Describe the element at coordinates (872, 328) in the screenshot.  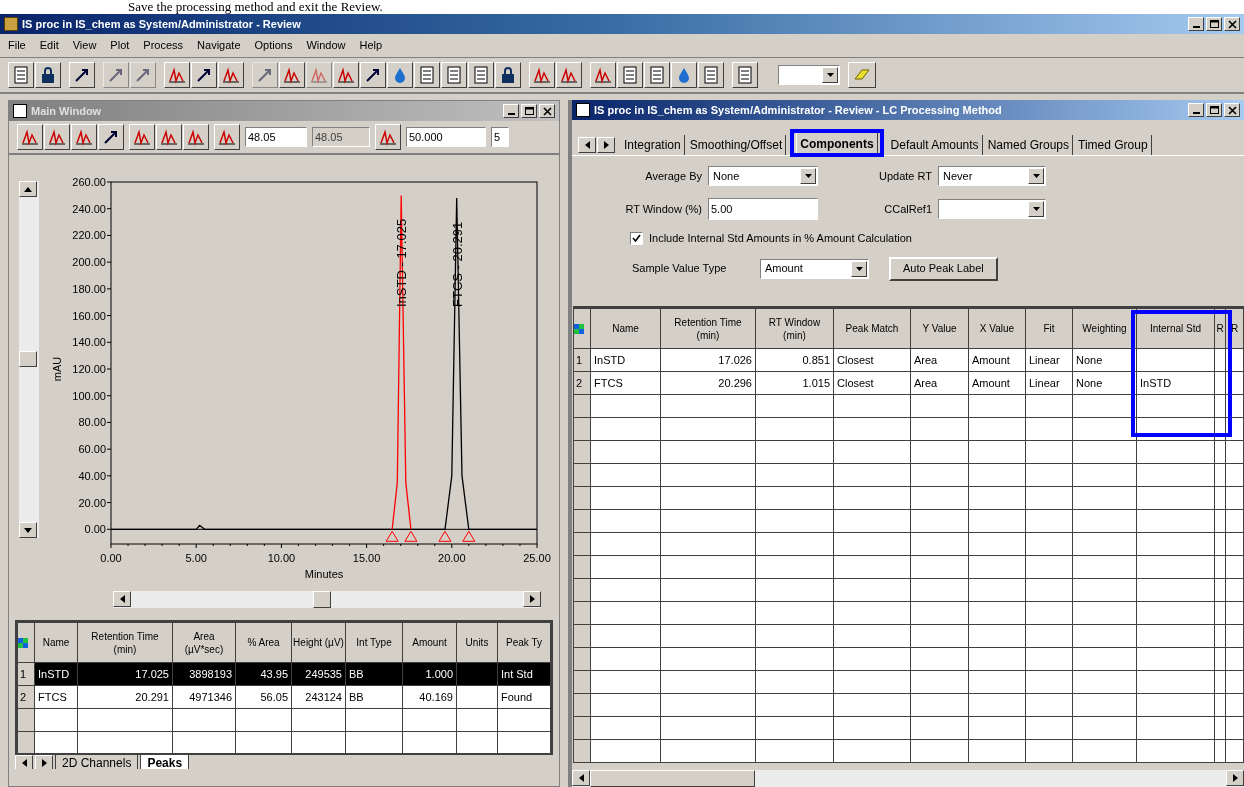
I see `column-header: Peak Match` at that location.